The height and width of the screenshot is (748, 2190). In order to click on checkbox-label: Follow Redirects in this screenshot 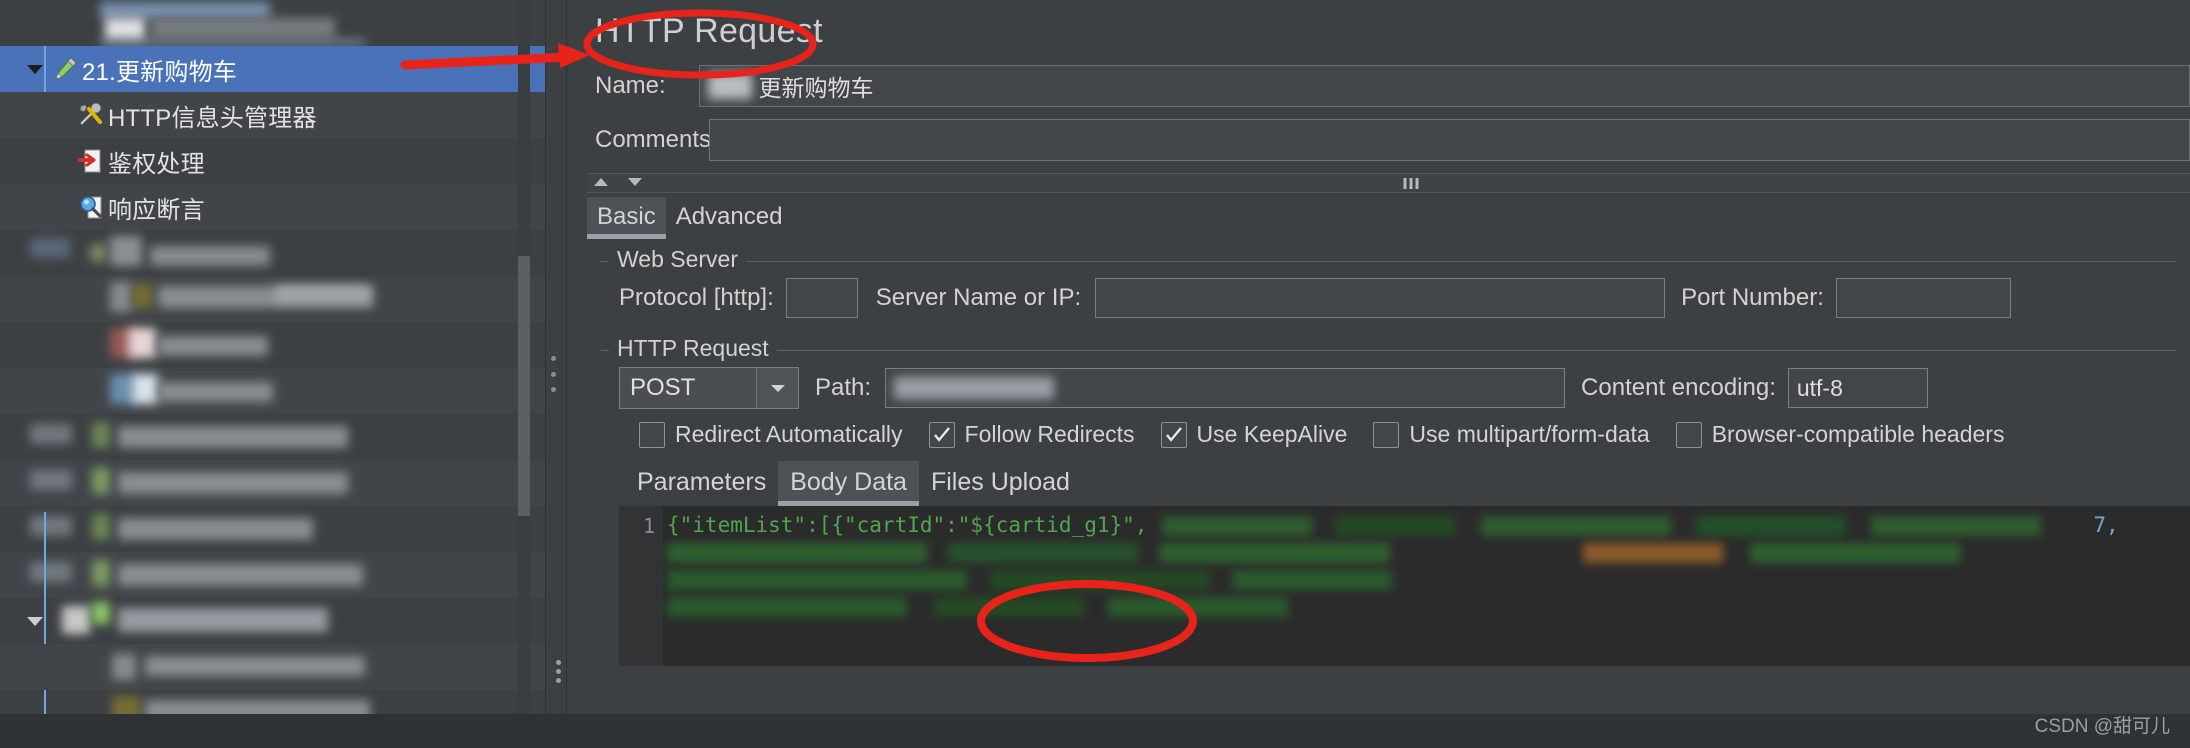, I will do `click(1049, 434)`.